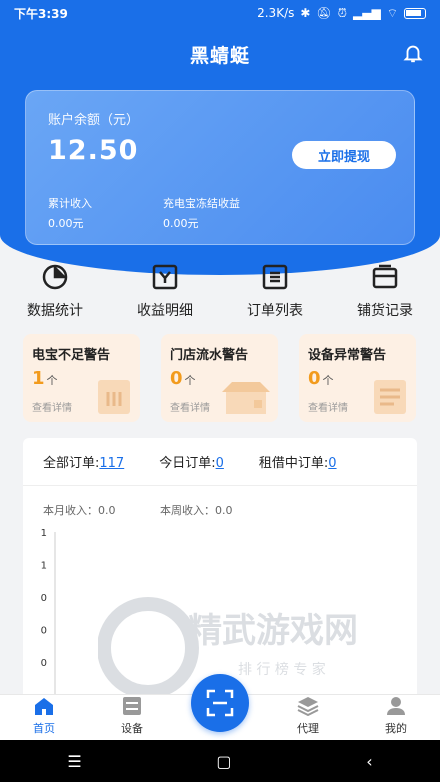 This screenshot has height=782, width=440. Describe the element at coordinates (209, 355) in the screenshot. I see `warning-title: 门店流水警告` at that location.